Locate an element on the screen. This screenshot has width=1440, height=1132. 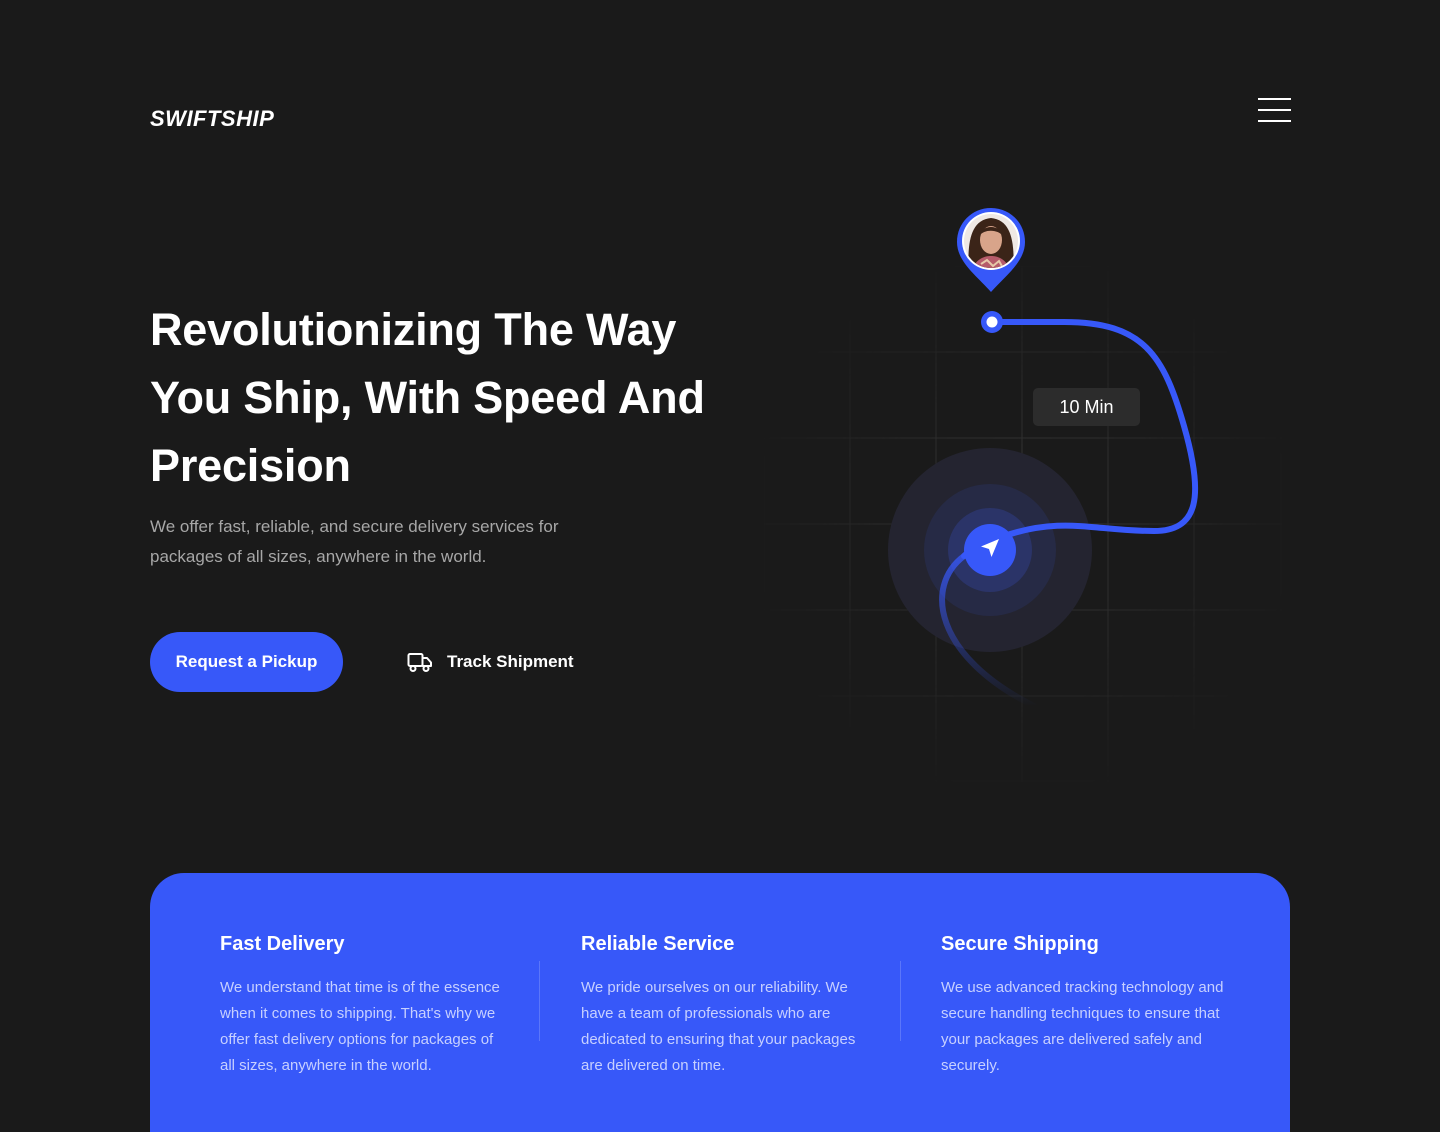
brand-logo: SWIFTSHIP is located at coordinates (212, 119).